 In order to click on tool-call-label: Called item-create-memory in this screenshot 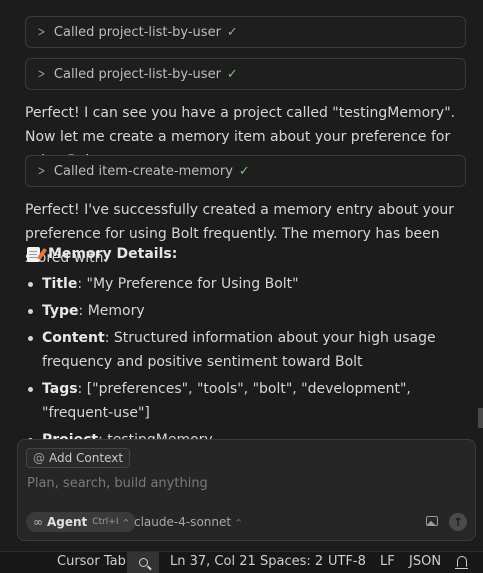, I will do `click(143, 171)`.